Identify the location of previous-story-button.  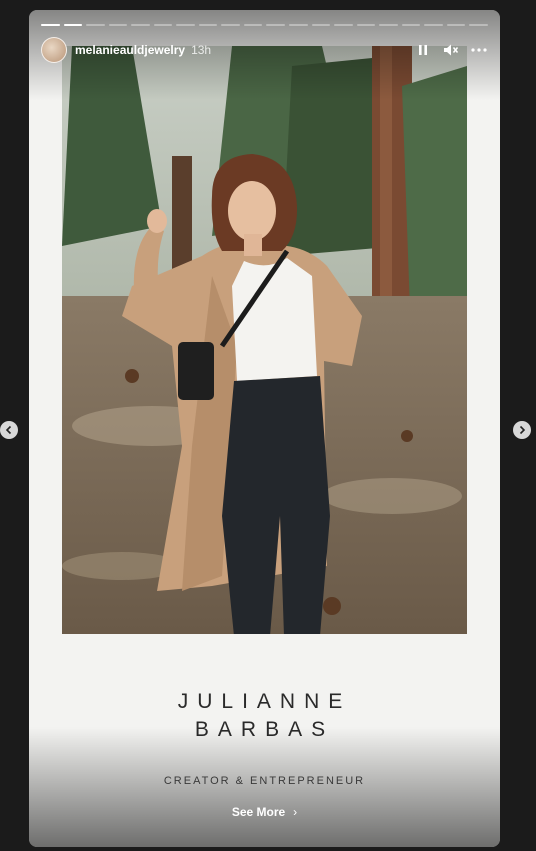
(9, 430).